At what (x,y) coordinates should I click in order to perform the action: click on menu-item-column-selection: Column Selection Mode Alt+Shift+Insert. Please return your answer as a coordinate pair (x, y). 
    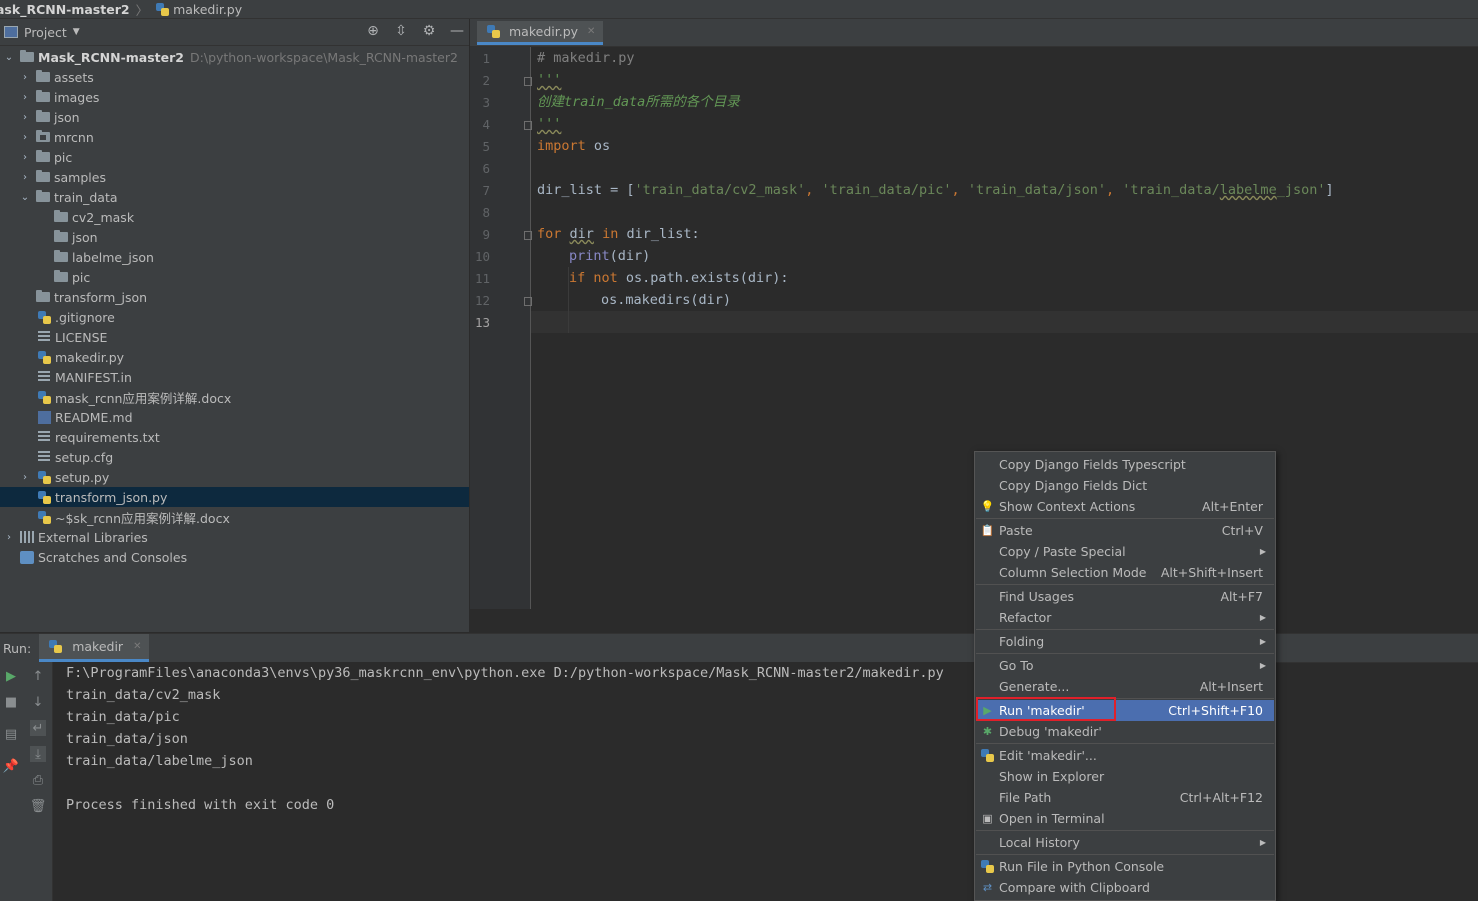
    Looking at the image, I should click on (1125, 572).